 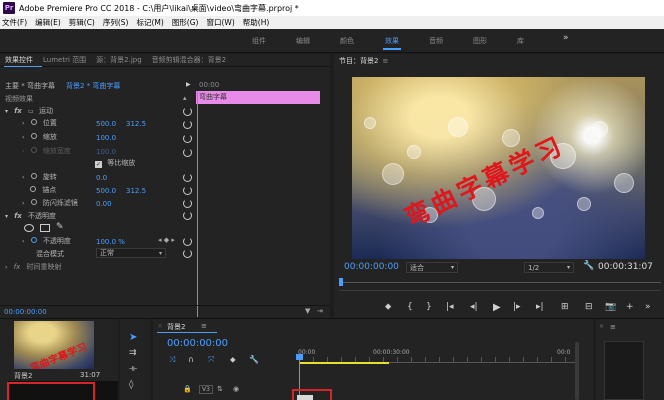 I want to click on track-lock-icon: 🔒, so click(x=187, y=389).